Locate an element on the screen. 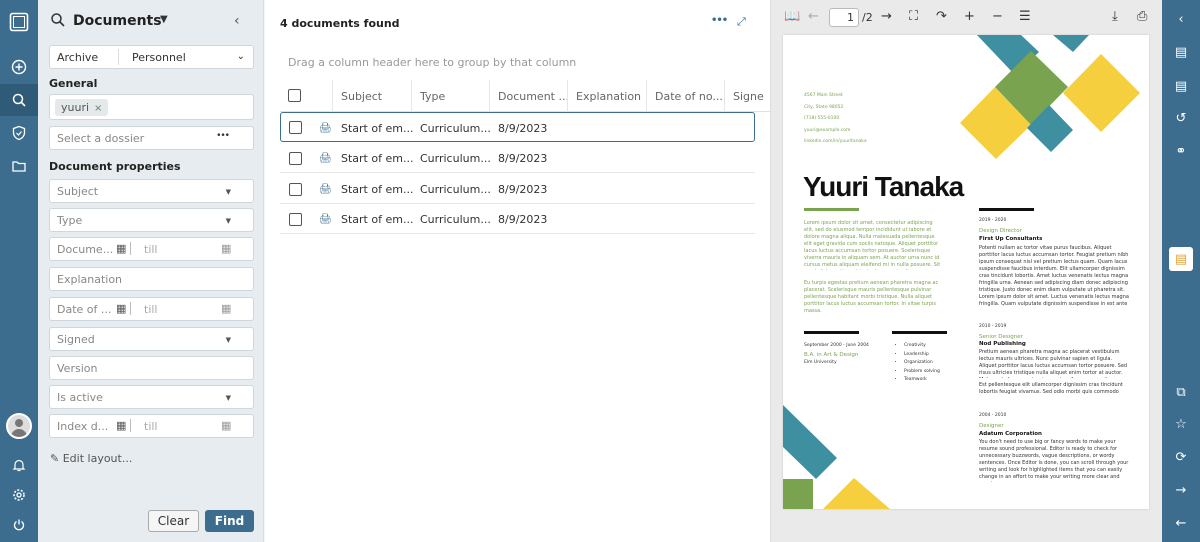  power-icon is located at coordinates (19, 525).